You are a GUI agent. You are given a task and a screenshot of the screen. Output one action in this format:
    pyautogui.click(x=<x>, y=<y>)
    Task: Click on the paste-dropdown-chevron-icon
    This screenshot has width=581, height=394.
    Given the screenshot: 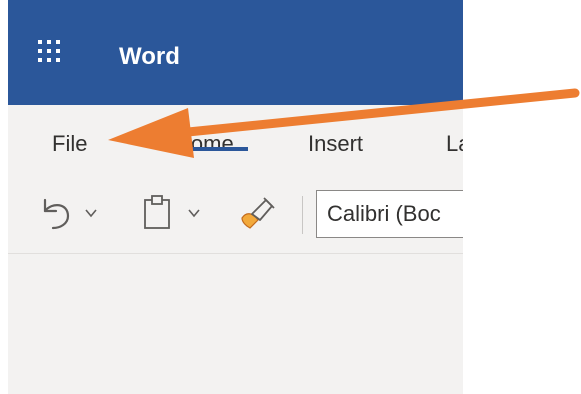 What is the action you would take?
    pyautogui.click(x=194, y=213)
    